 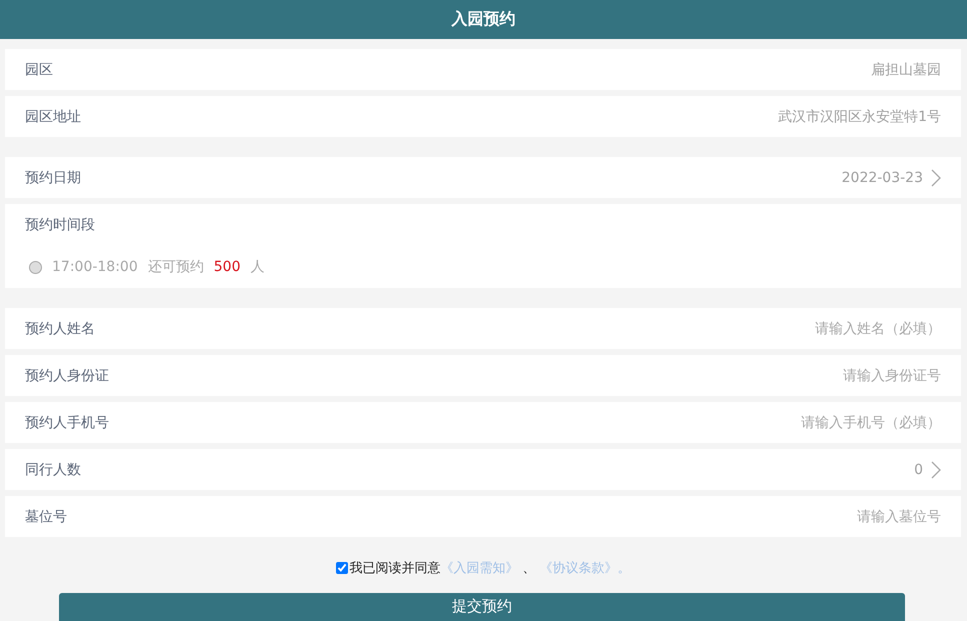 What do you see at coordinates (624, 568) in the screenshot?
I see `period: 。` at bounding box center [624, 568].